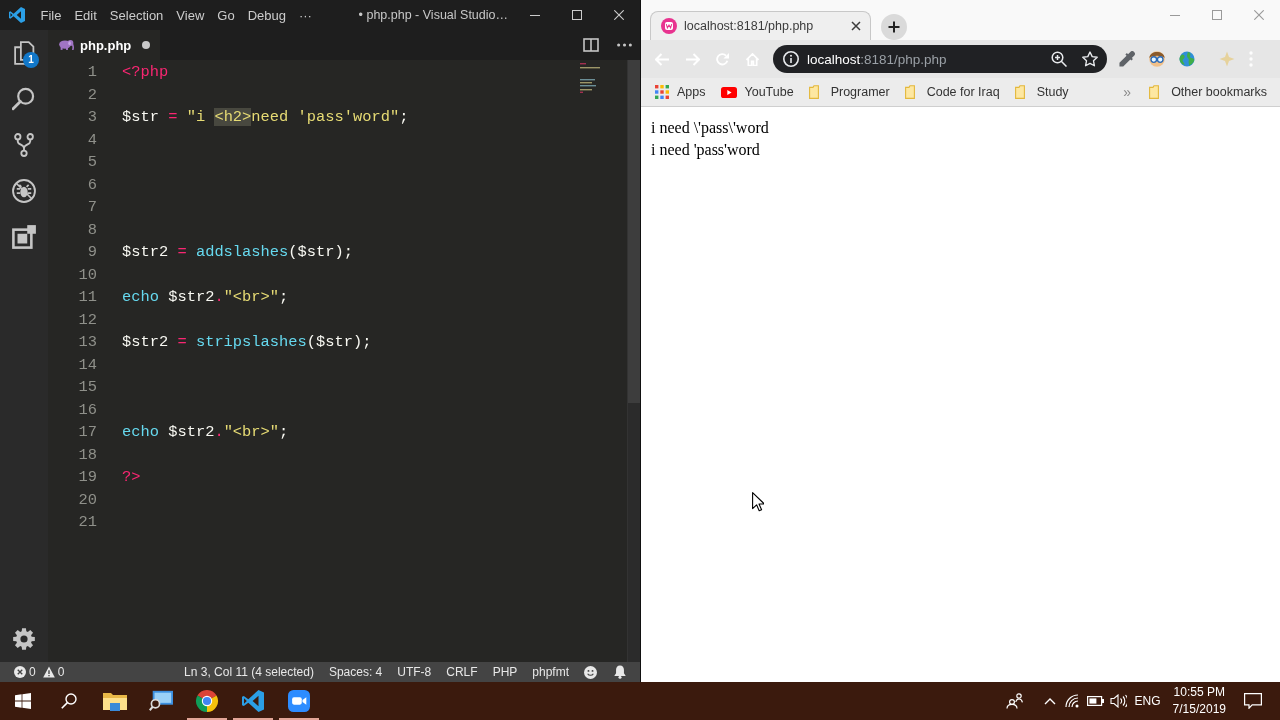 This screenshot has width=1280, height=720. What do you see at coordinates (591, 45) in the screenshot?
I see `split-editor-icon` at bounding box center [591, 45].